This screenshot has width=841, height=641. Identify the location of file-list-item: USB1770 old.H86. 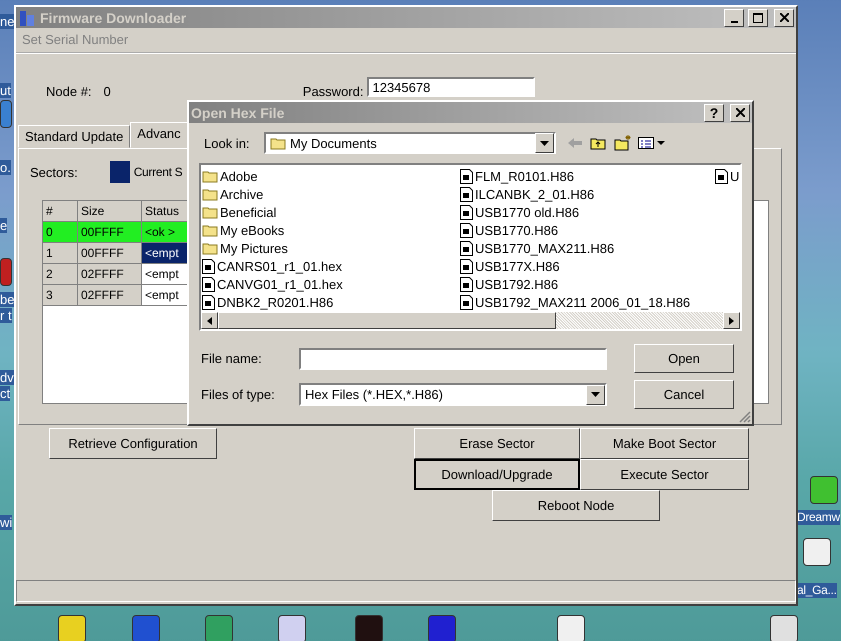
(587, 212).